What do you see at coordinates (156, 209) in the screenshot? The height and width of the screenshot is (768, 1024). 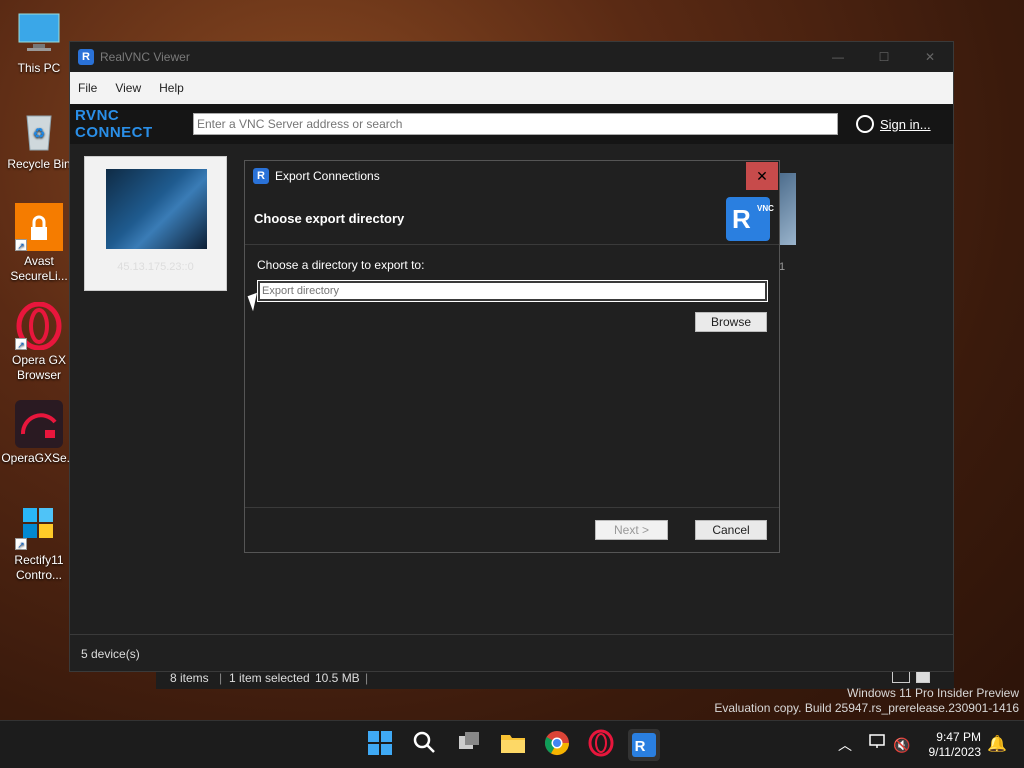 I see `device-screen-preview` at bounding box center [156, 209].